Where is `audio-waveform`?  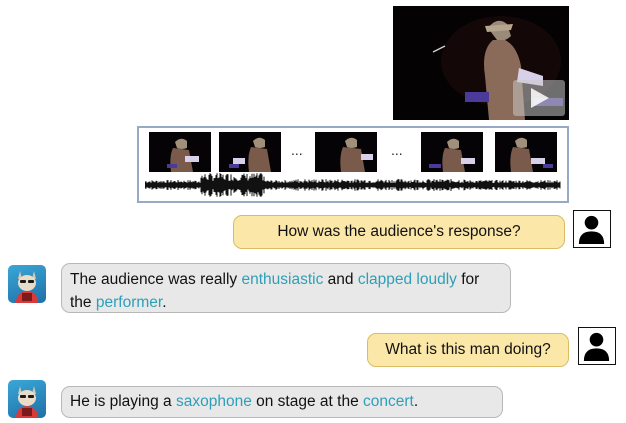 audio-waveform is located at coordinates (353, 185).